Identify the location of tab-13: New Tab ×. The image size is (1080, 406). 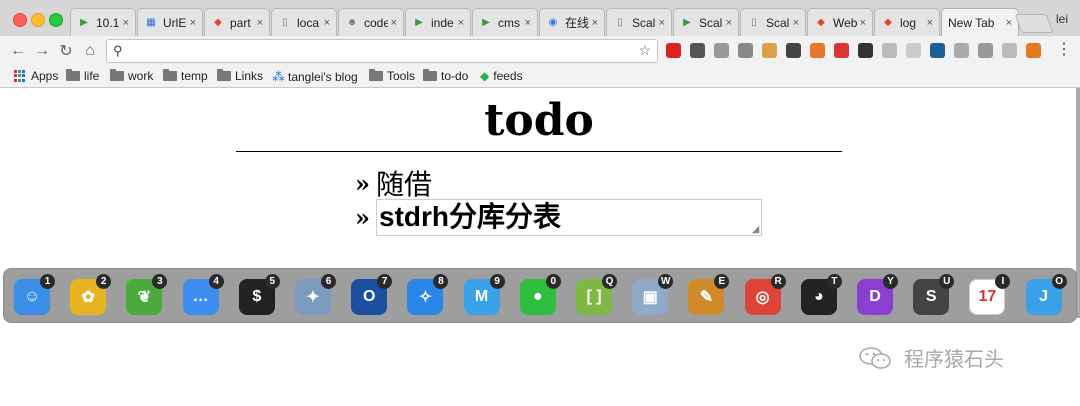
(980, 22).